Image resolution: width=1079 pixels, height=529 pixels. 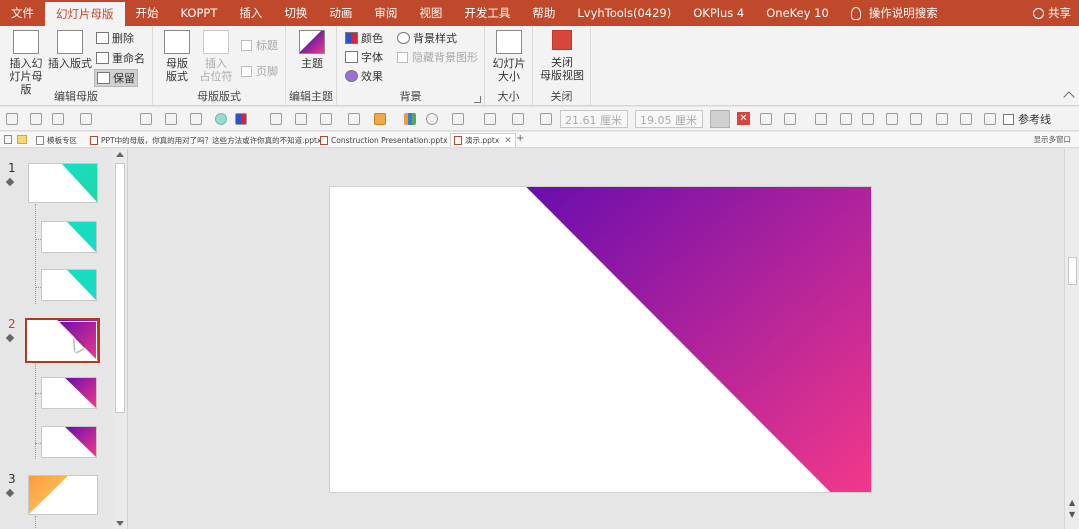 I want to click on tab-developer: 开发工具, so click(x=487, y=13).